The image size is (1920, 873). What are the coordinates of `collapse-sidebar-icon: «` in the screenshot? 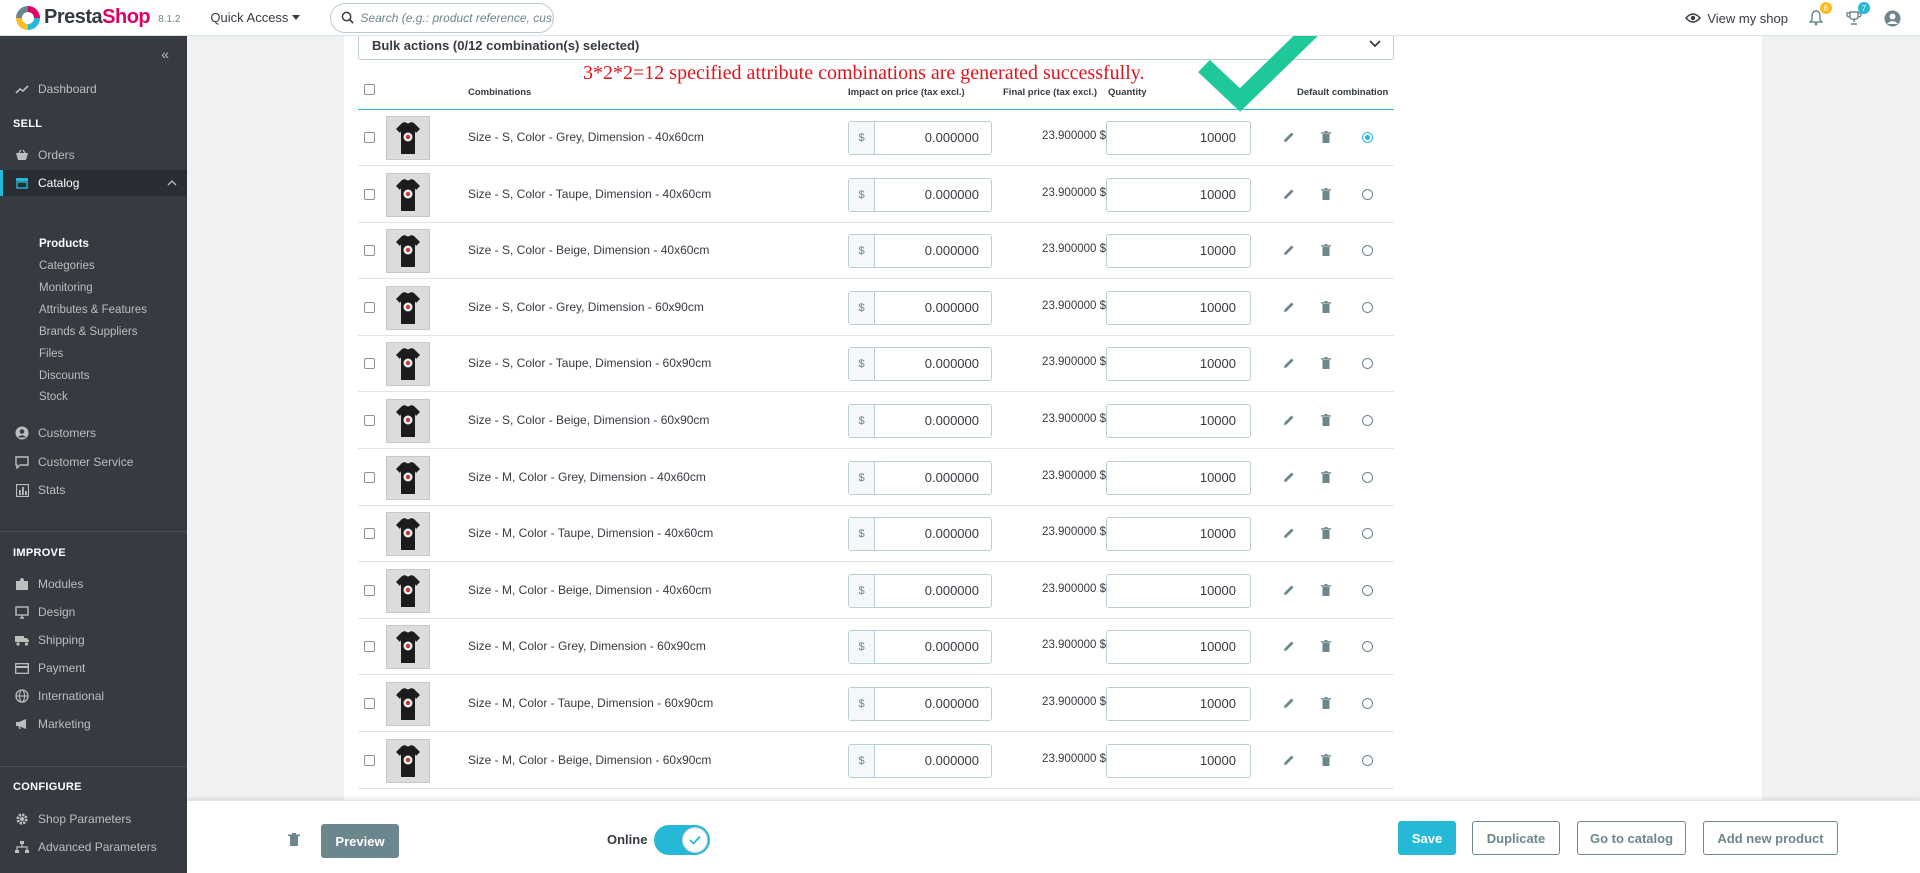 It's located at (165, 54).